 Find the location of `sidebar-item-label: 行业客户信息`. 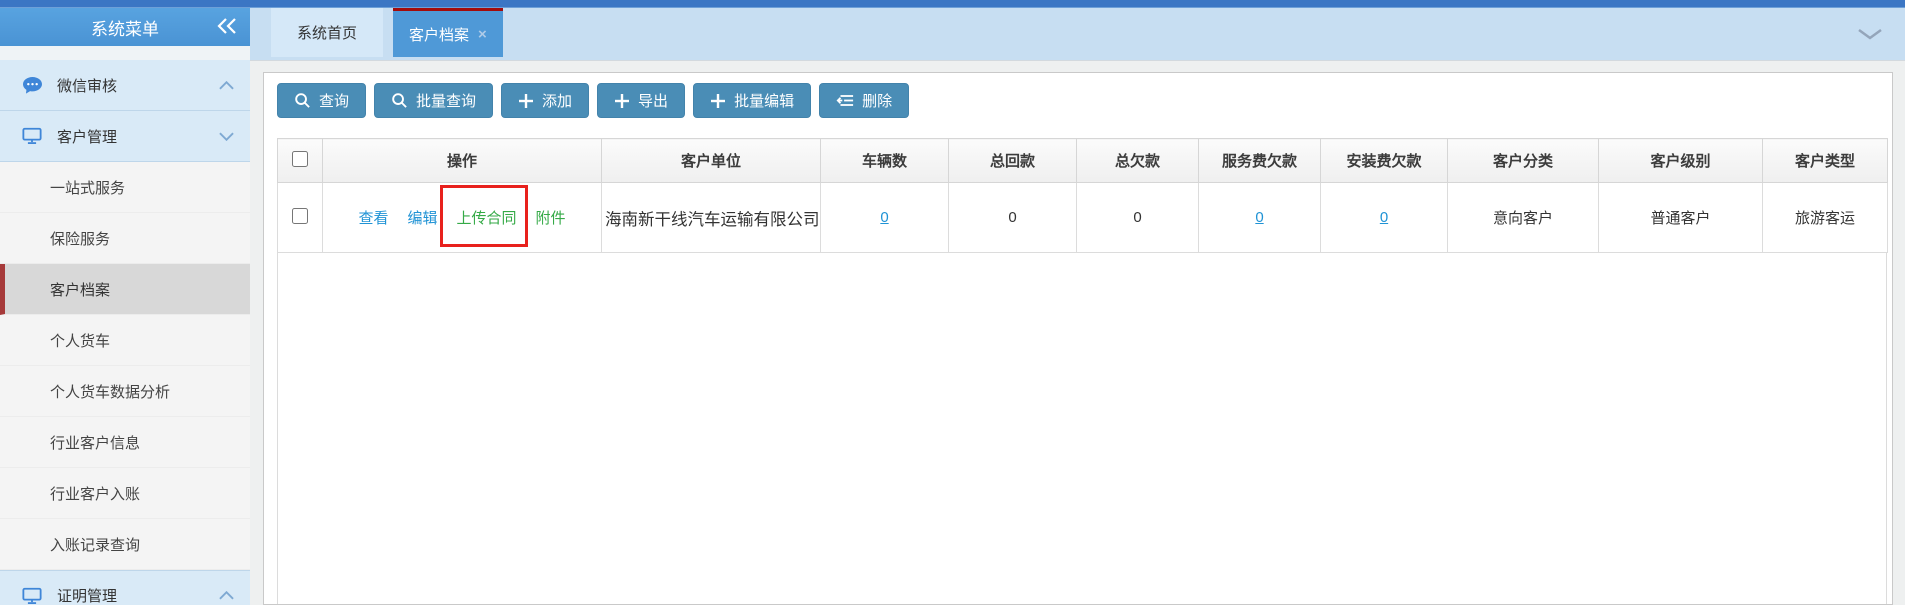

sidebar-item-label: 行业客户信息 is located at coordinates (95, 443).